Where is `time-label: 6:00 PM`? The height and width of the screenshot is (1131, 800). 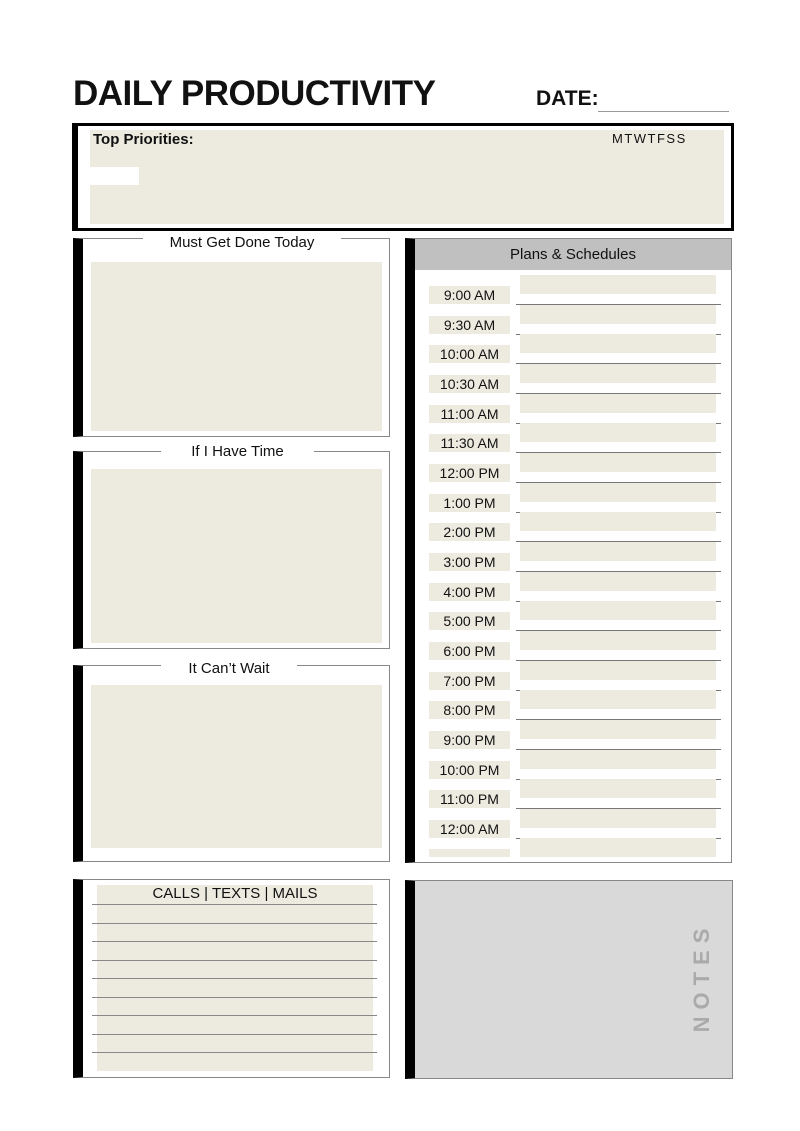
time-label: 6:00 PM is located at coordinates (469, 651).